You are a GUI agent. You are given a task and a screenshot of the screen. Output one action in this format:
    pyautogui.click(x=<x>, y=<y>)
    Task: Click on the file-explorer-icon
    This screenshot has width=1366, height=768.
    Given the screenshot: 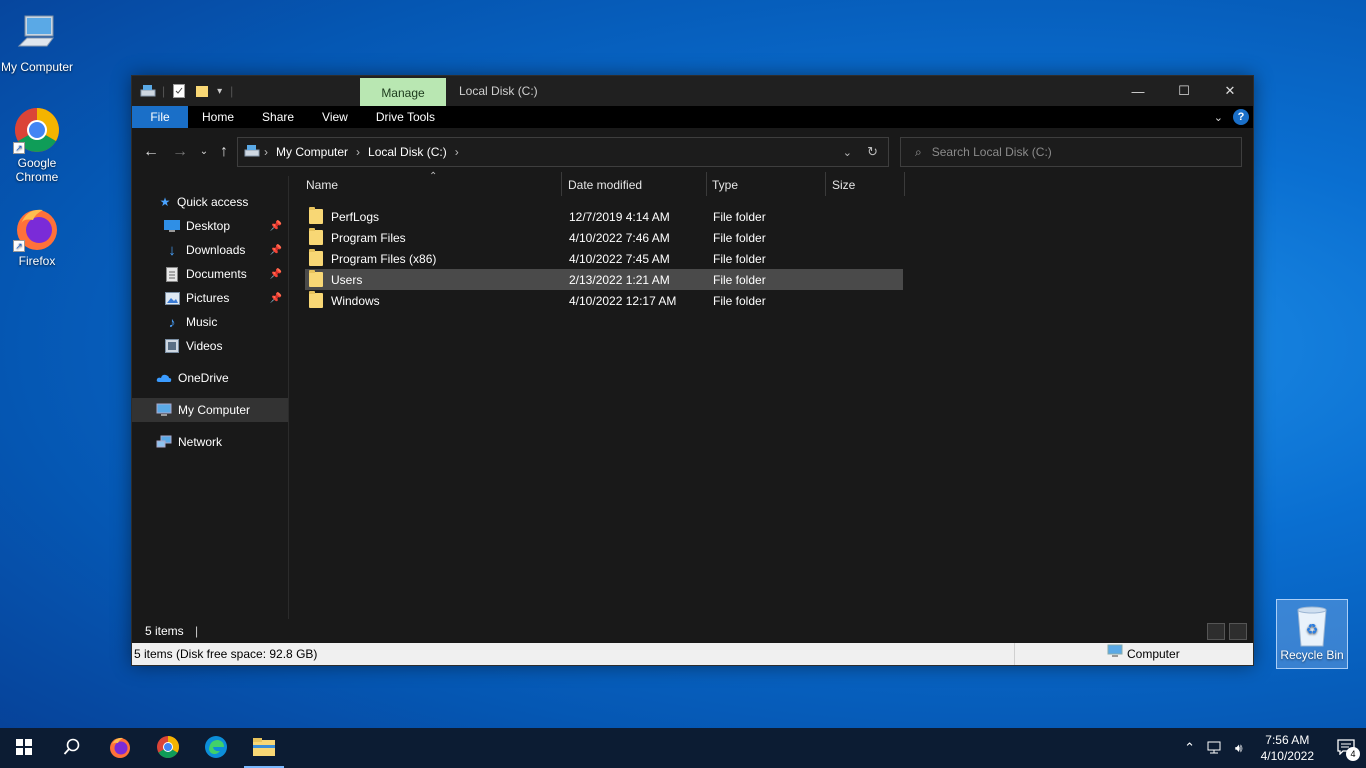 What is the action you would take?
    pyautogui.click(x=264, y=748)
    